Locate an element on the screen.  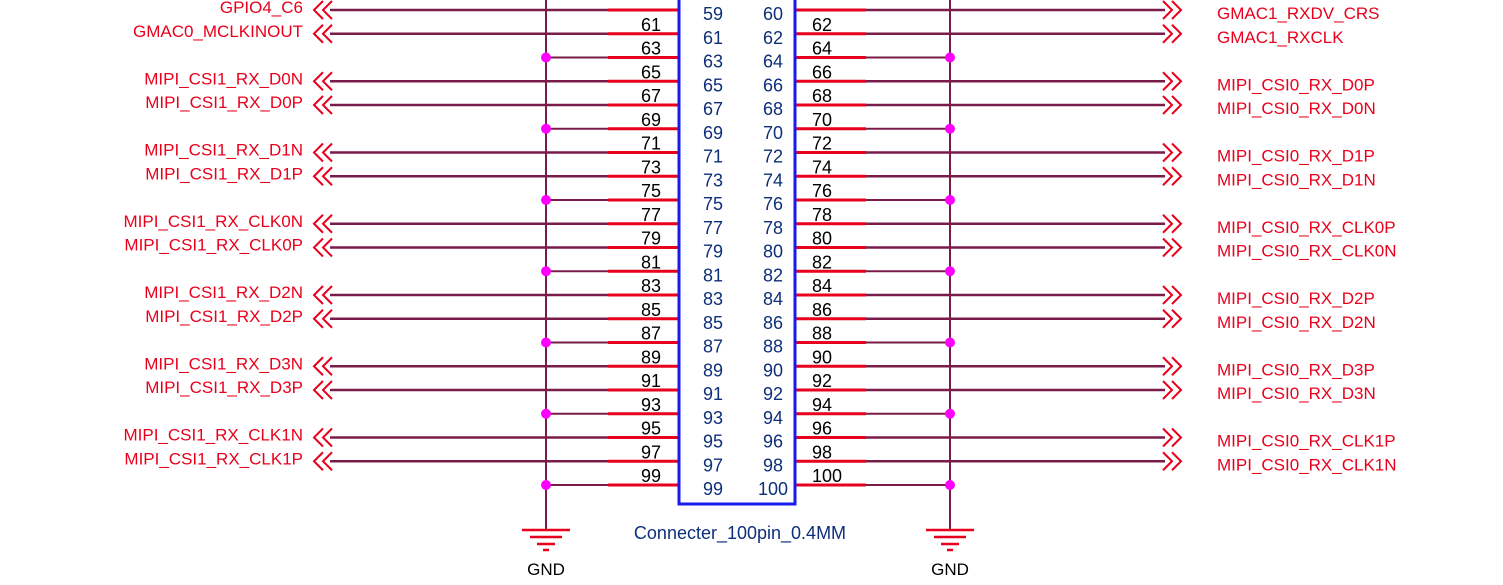
right-net-label: MIPI_CSI0_RX_D0N is located at coordinates (1296, 108).